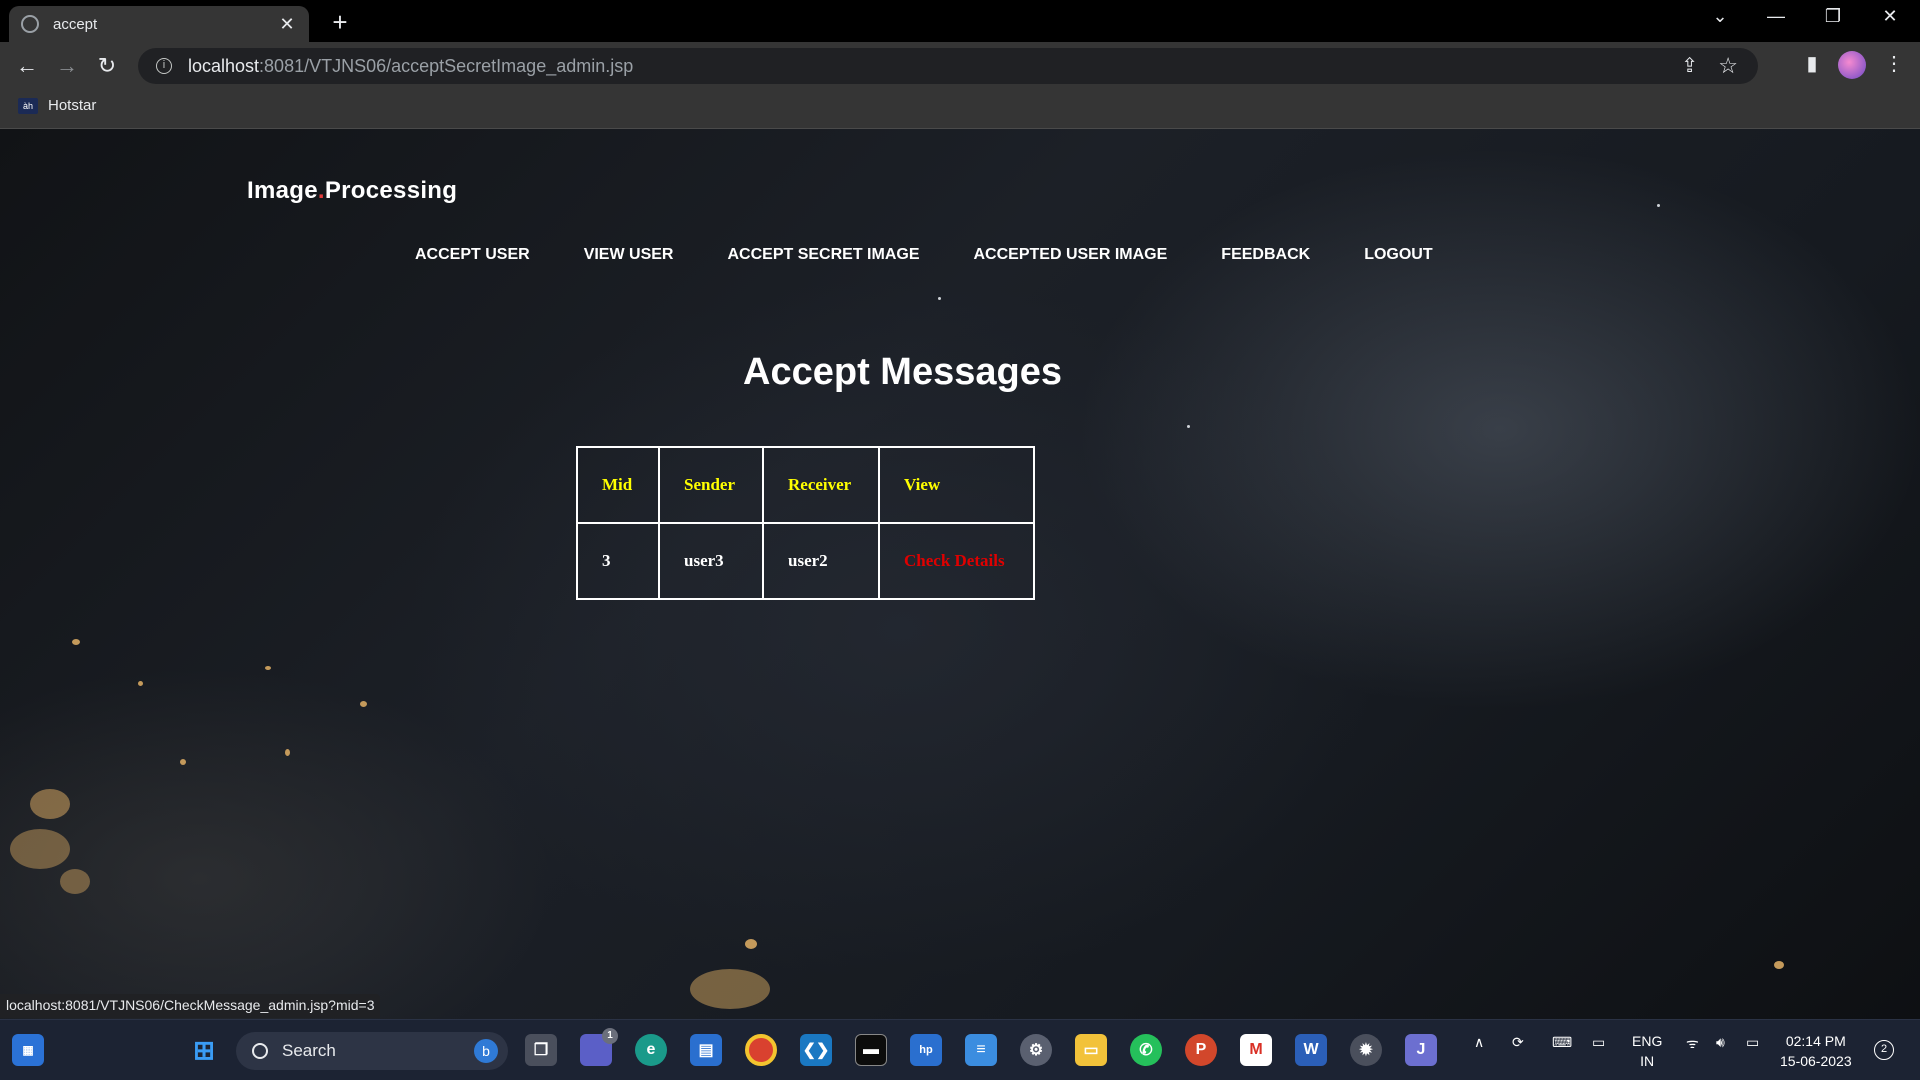  I want to click on page-title: Accept Messages, so click(902, 372).